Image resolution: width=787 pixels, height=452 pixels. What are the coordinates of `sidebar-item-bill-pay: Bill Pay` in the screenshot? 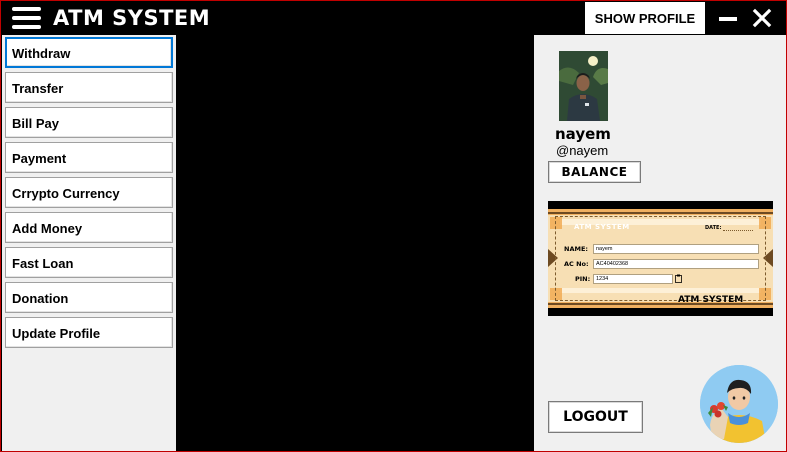 It's located at (89, 122).